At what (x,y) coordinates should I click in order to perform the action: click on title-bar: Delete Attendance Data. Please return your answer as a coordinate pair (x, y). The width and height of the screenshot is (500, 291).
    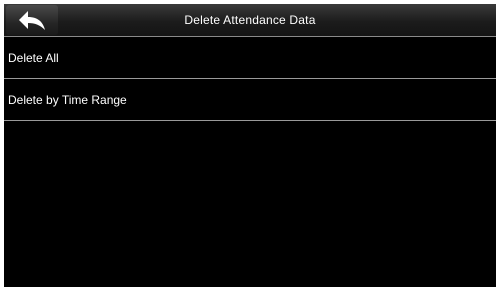
    Looking at the image, I should click on (250, 20).